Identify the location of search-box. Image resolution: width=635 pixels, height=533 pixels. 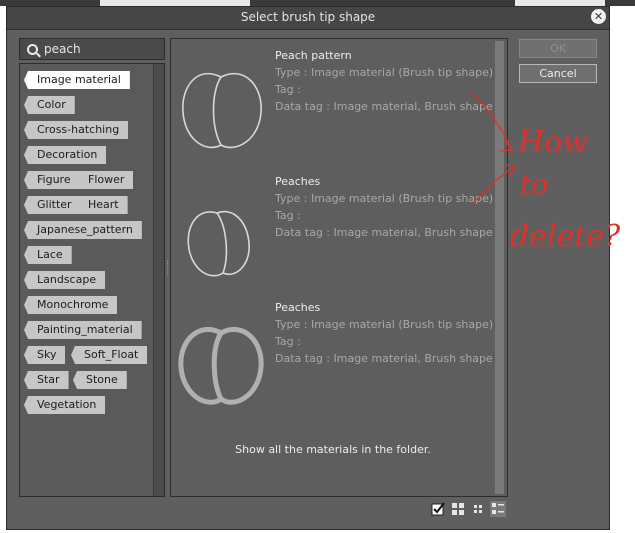
(92, 49).